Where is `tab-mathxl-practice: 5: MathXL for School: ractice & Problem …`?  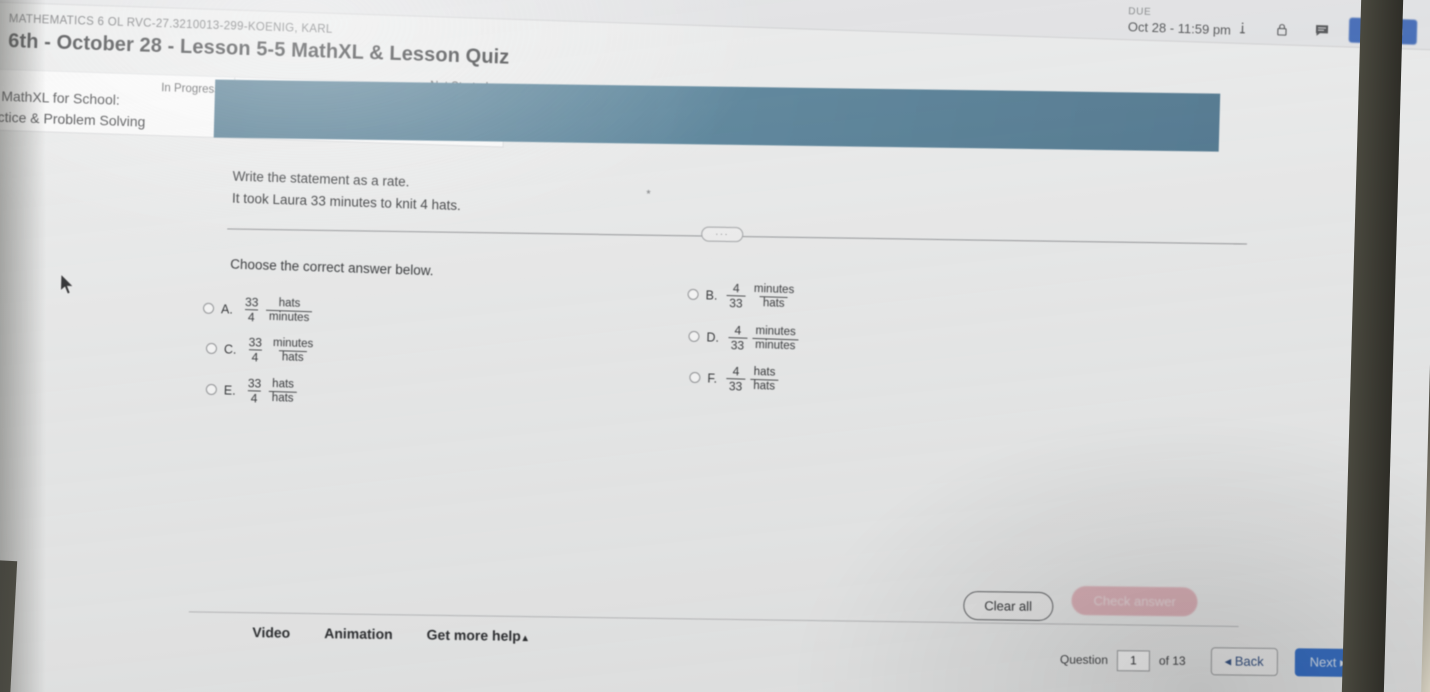 tab-mathxl-practice: 5: MathXL for School: ractice & Problem … is located at coordinates (118, 103).